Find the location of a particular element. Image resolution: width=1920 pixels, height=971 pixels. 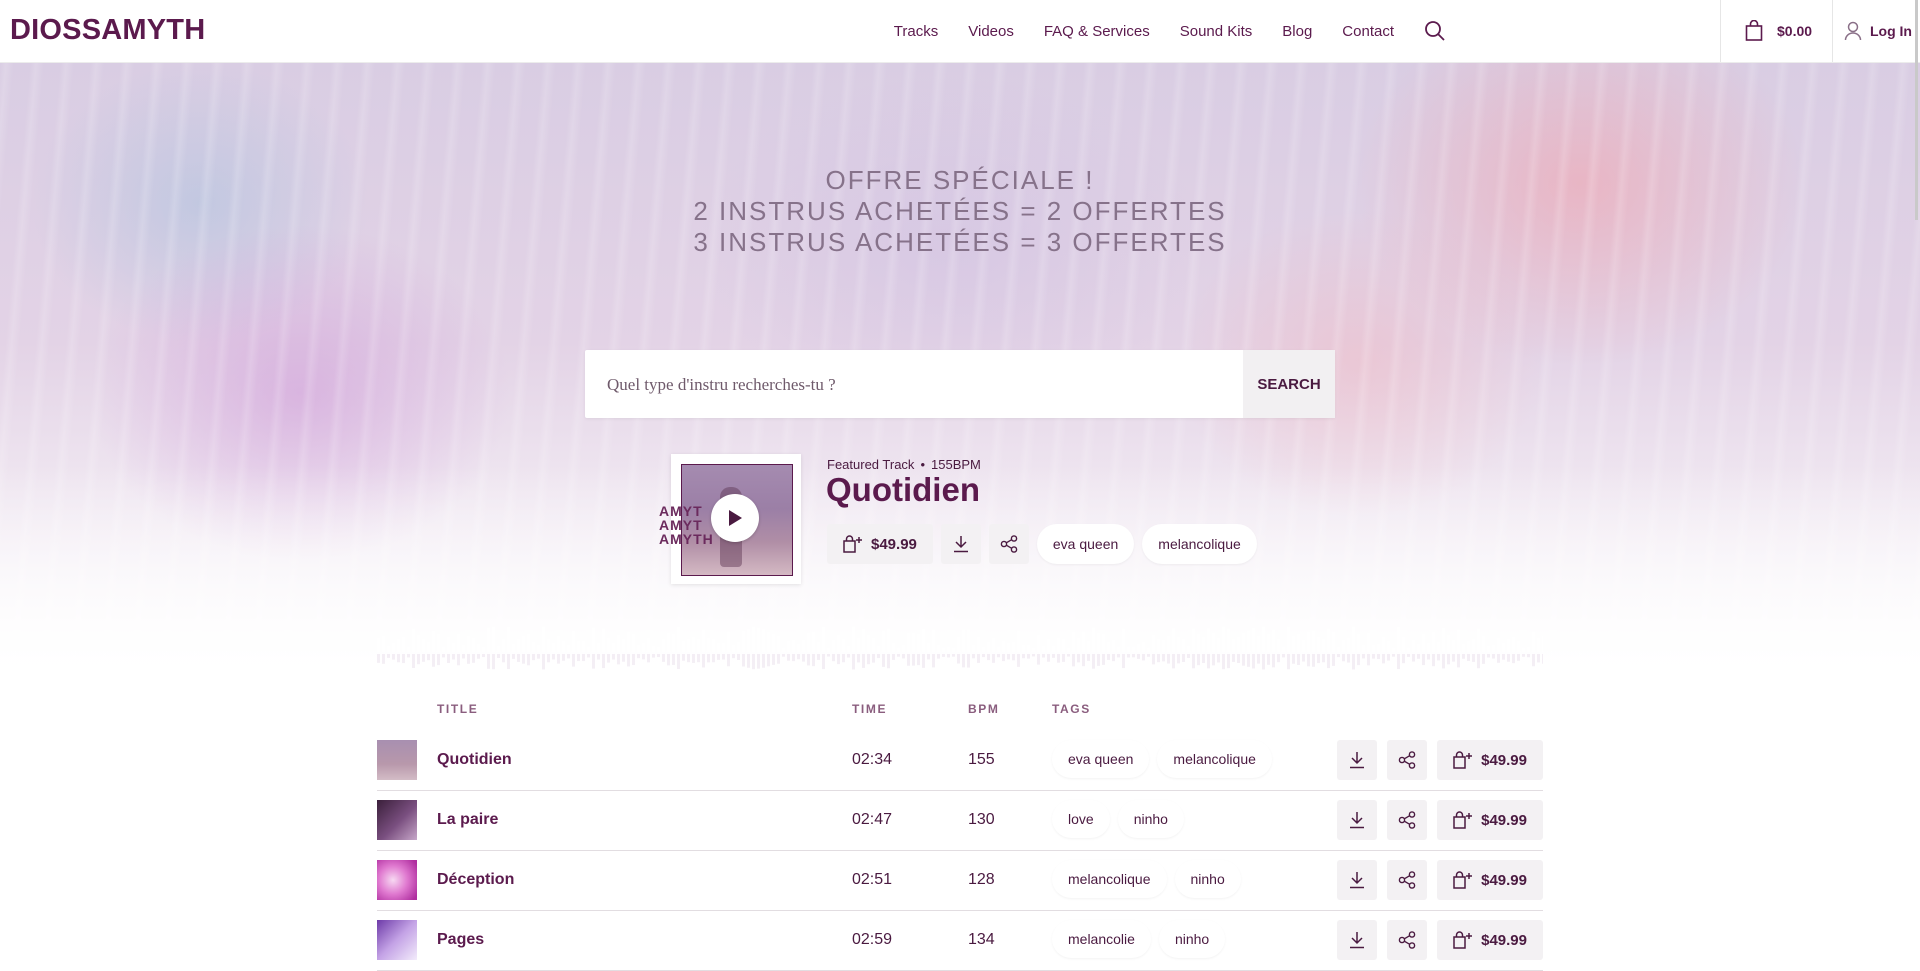

site-logo: DIOSSAMYTH is located at coordinates (107, 30).